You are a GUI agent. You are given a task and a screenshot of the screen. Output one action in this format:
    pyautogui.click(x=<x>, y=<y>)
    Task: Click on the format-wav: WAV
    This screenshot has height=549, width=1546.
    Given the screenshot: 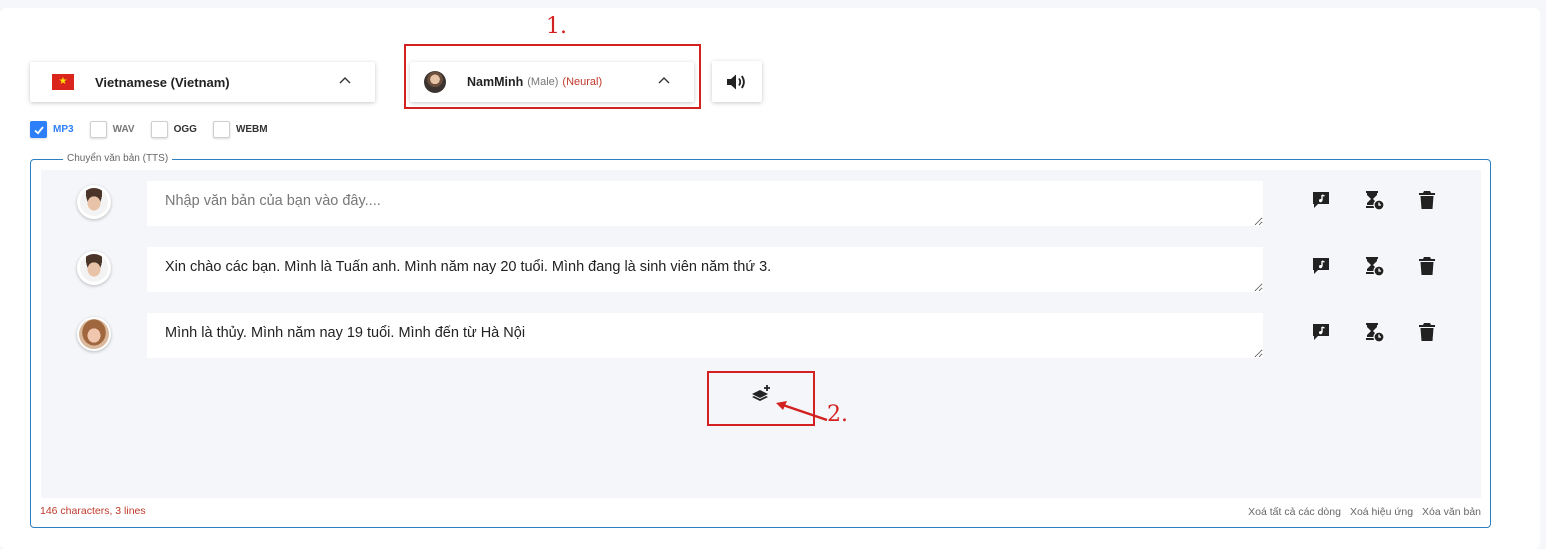 What is the action you would take?
    pyautogui.click(x=112, y=129)
    